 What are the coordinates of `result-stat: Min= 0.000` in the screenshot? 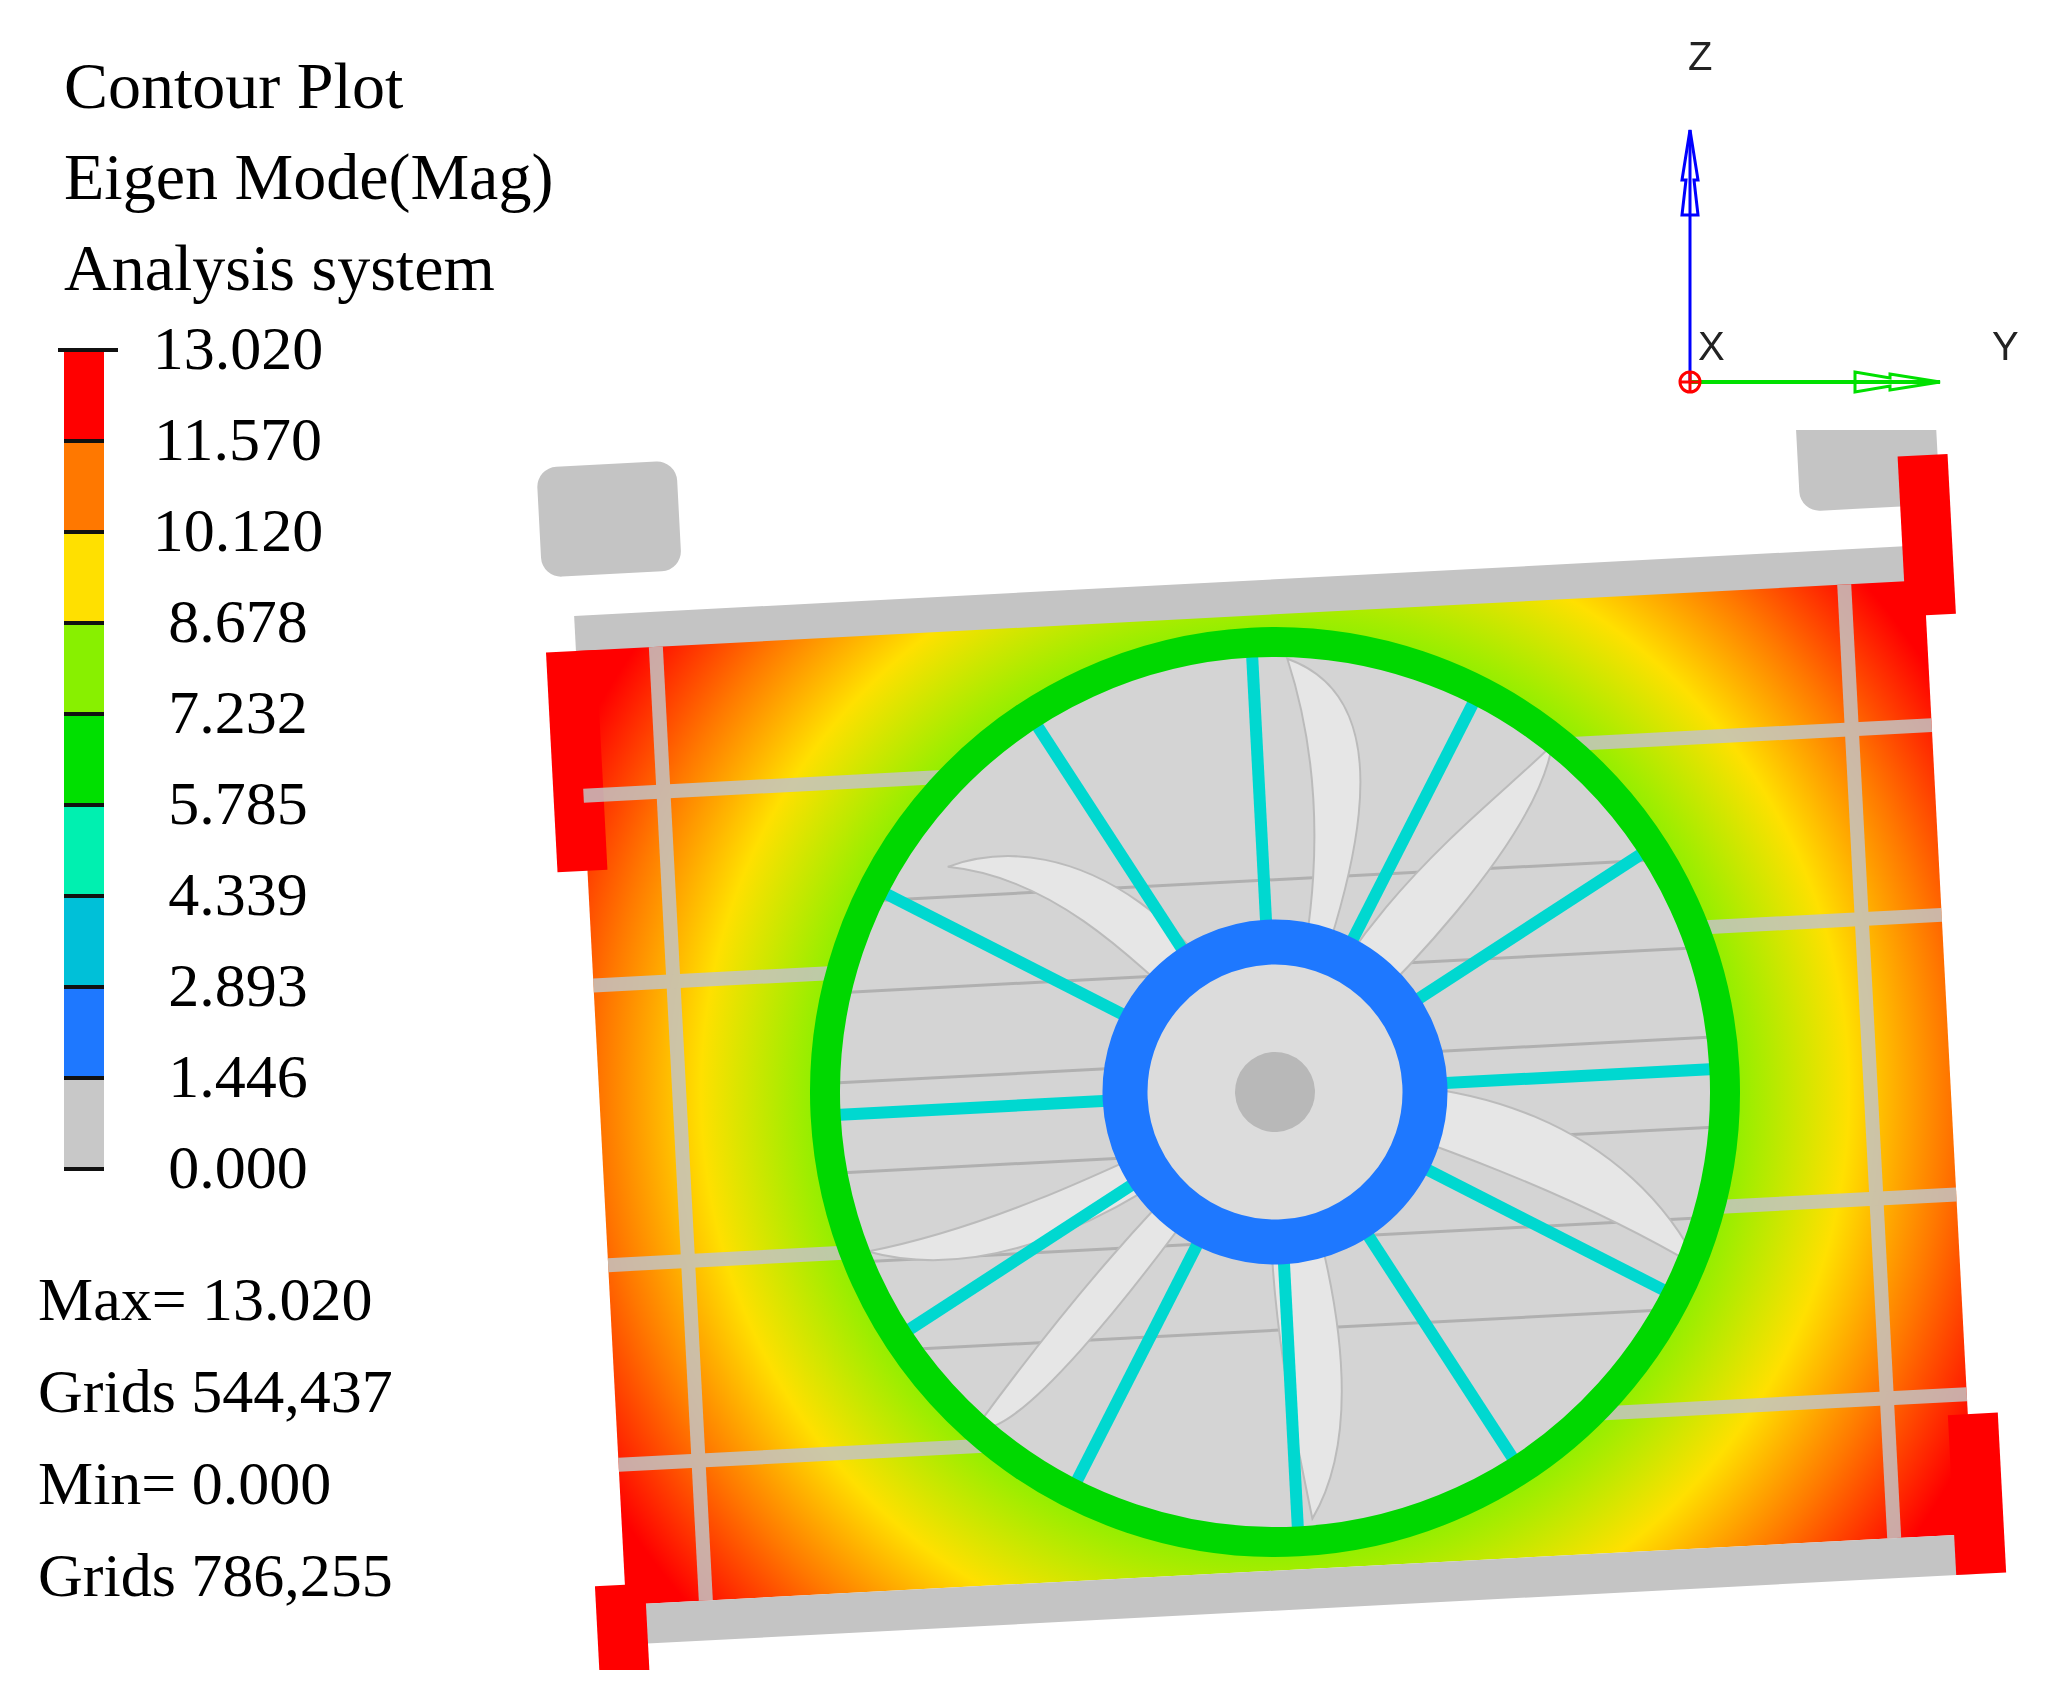 It's located at (185, 1483).